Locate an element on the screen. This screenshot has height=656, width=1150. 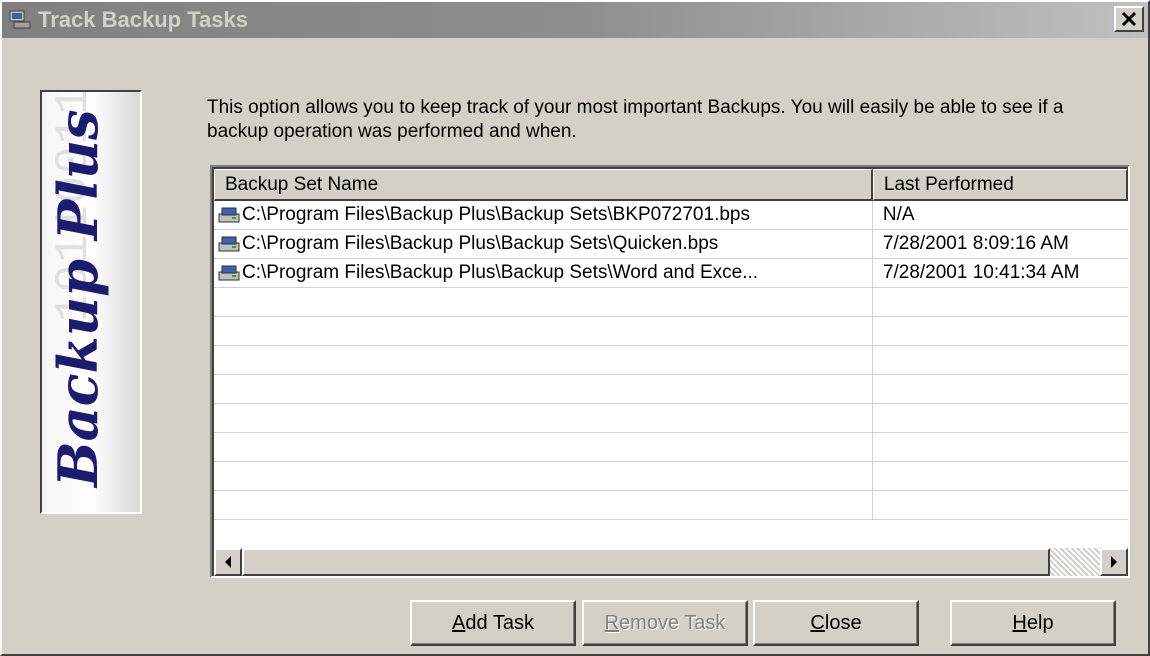
scroll-thumb is located at coordinates (646, 562).